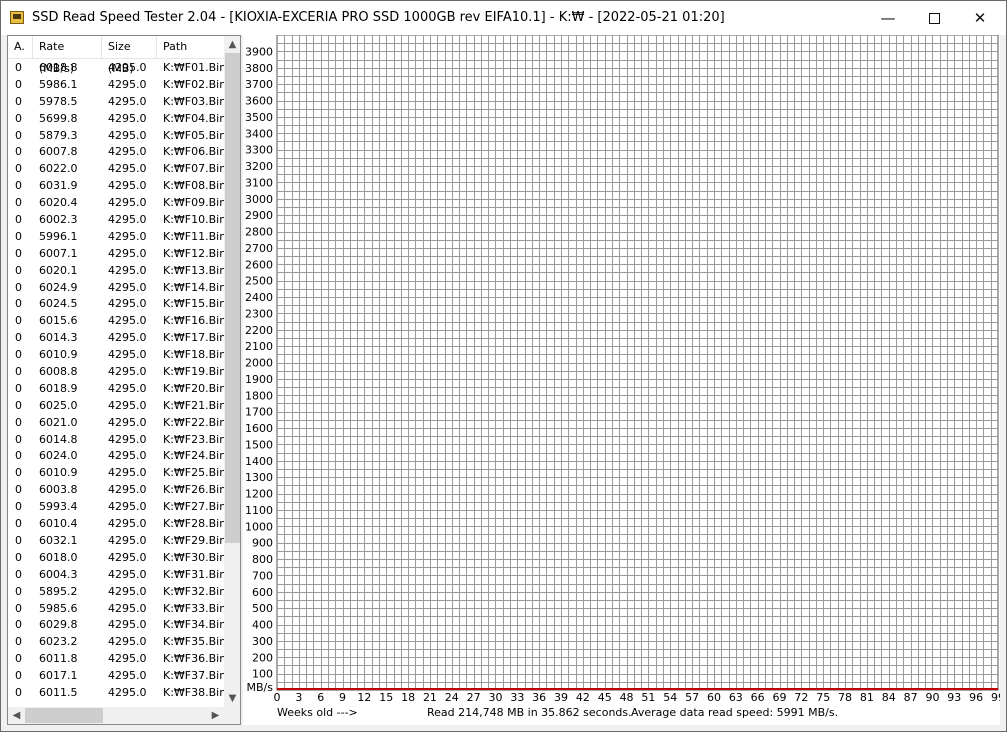 This screenshot has width=1007, height=732. What do you see at coordinates (232, 44) in the screenshot?
I see `scroll-up-arrow-icon: ▲` at bounding box center [232, 44].